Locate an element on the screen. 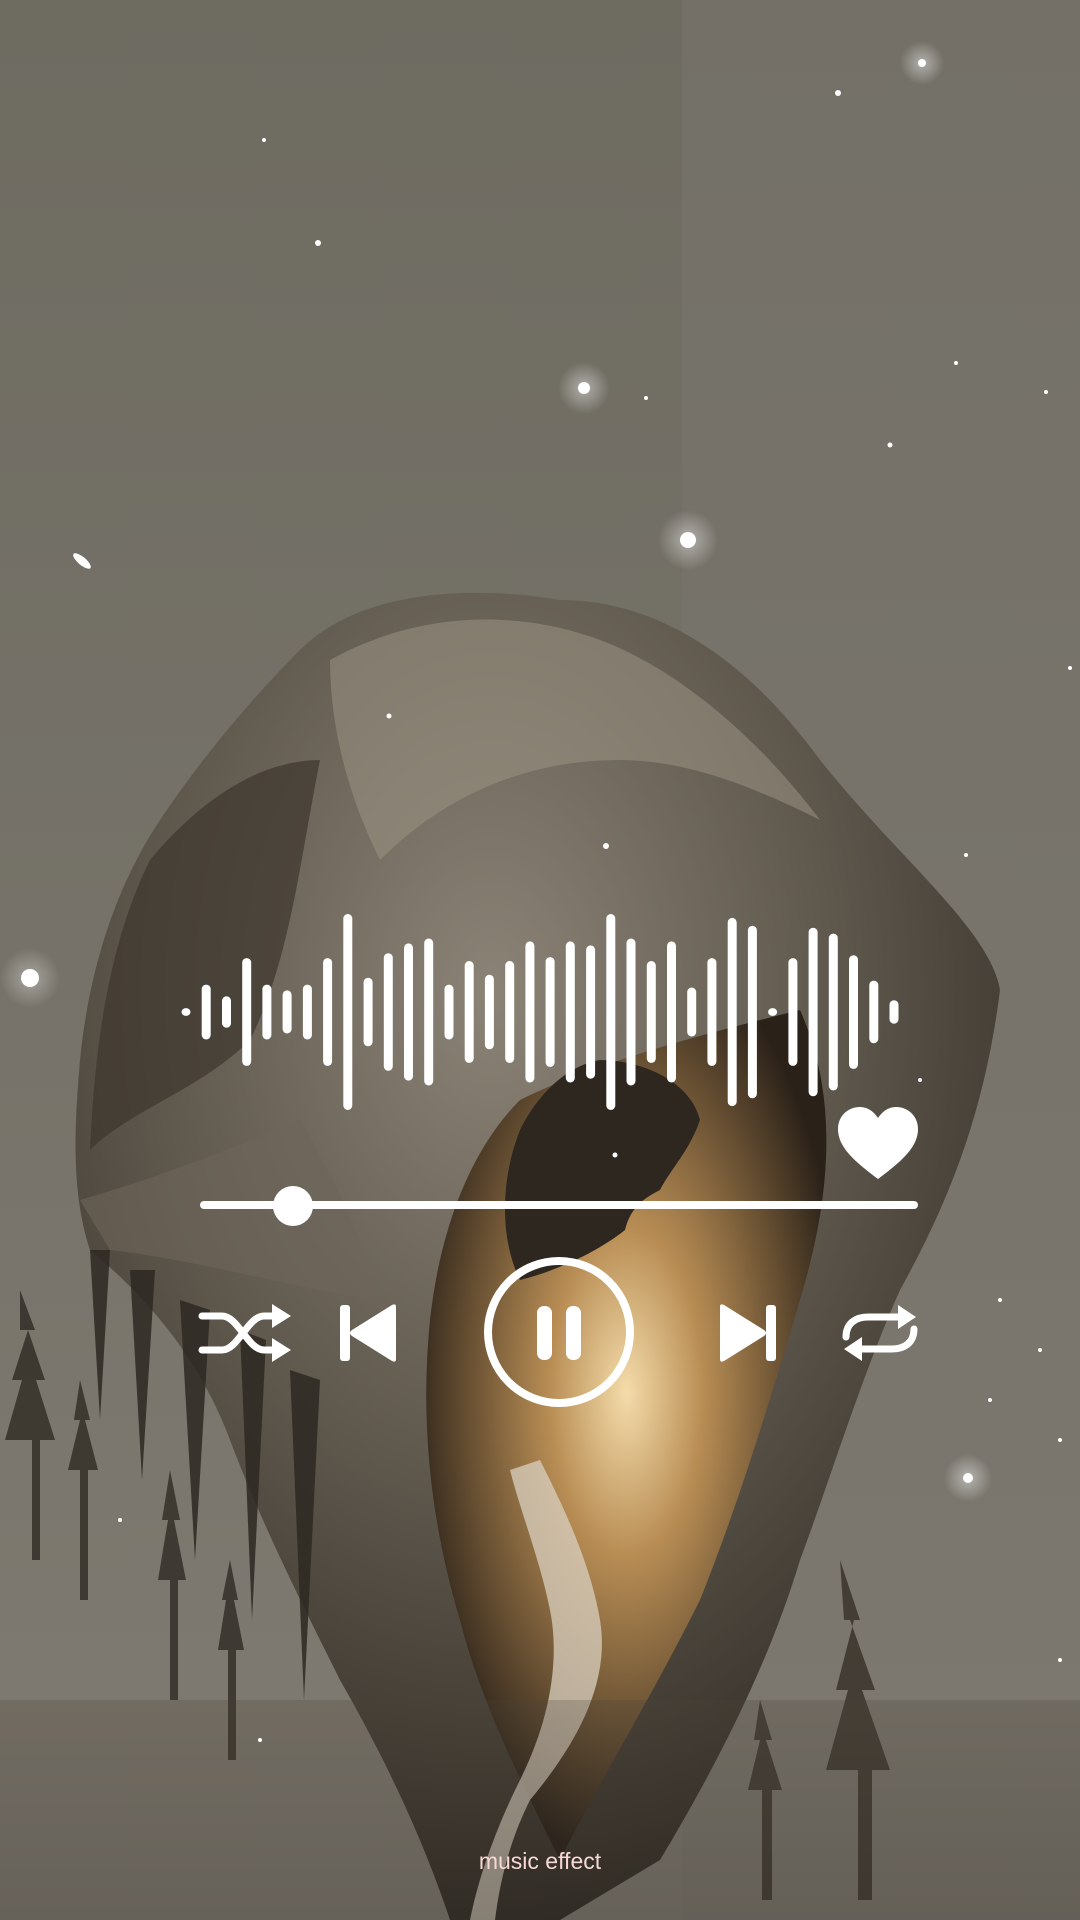 The image size is (1080, 1920). skip-previous-icon is located at coordinates (368, 1333).